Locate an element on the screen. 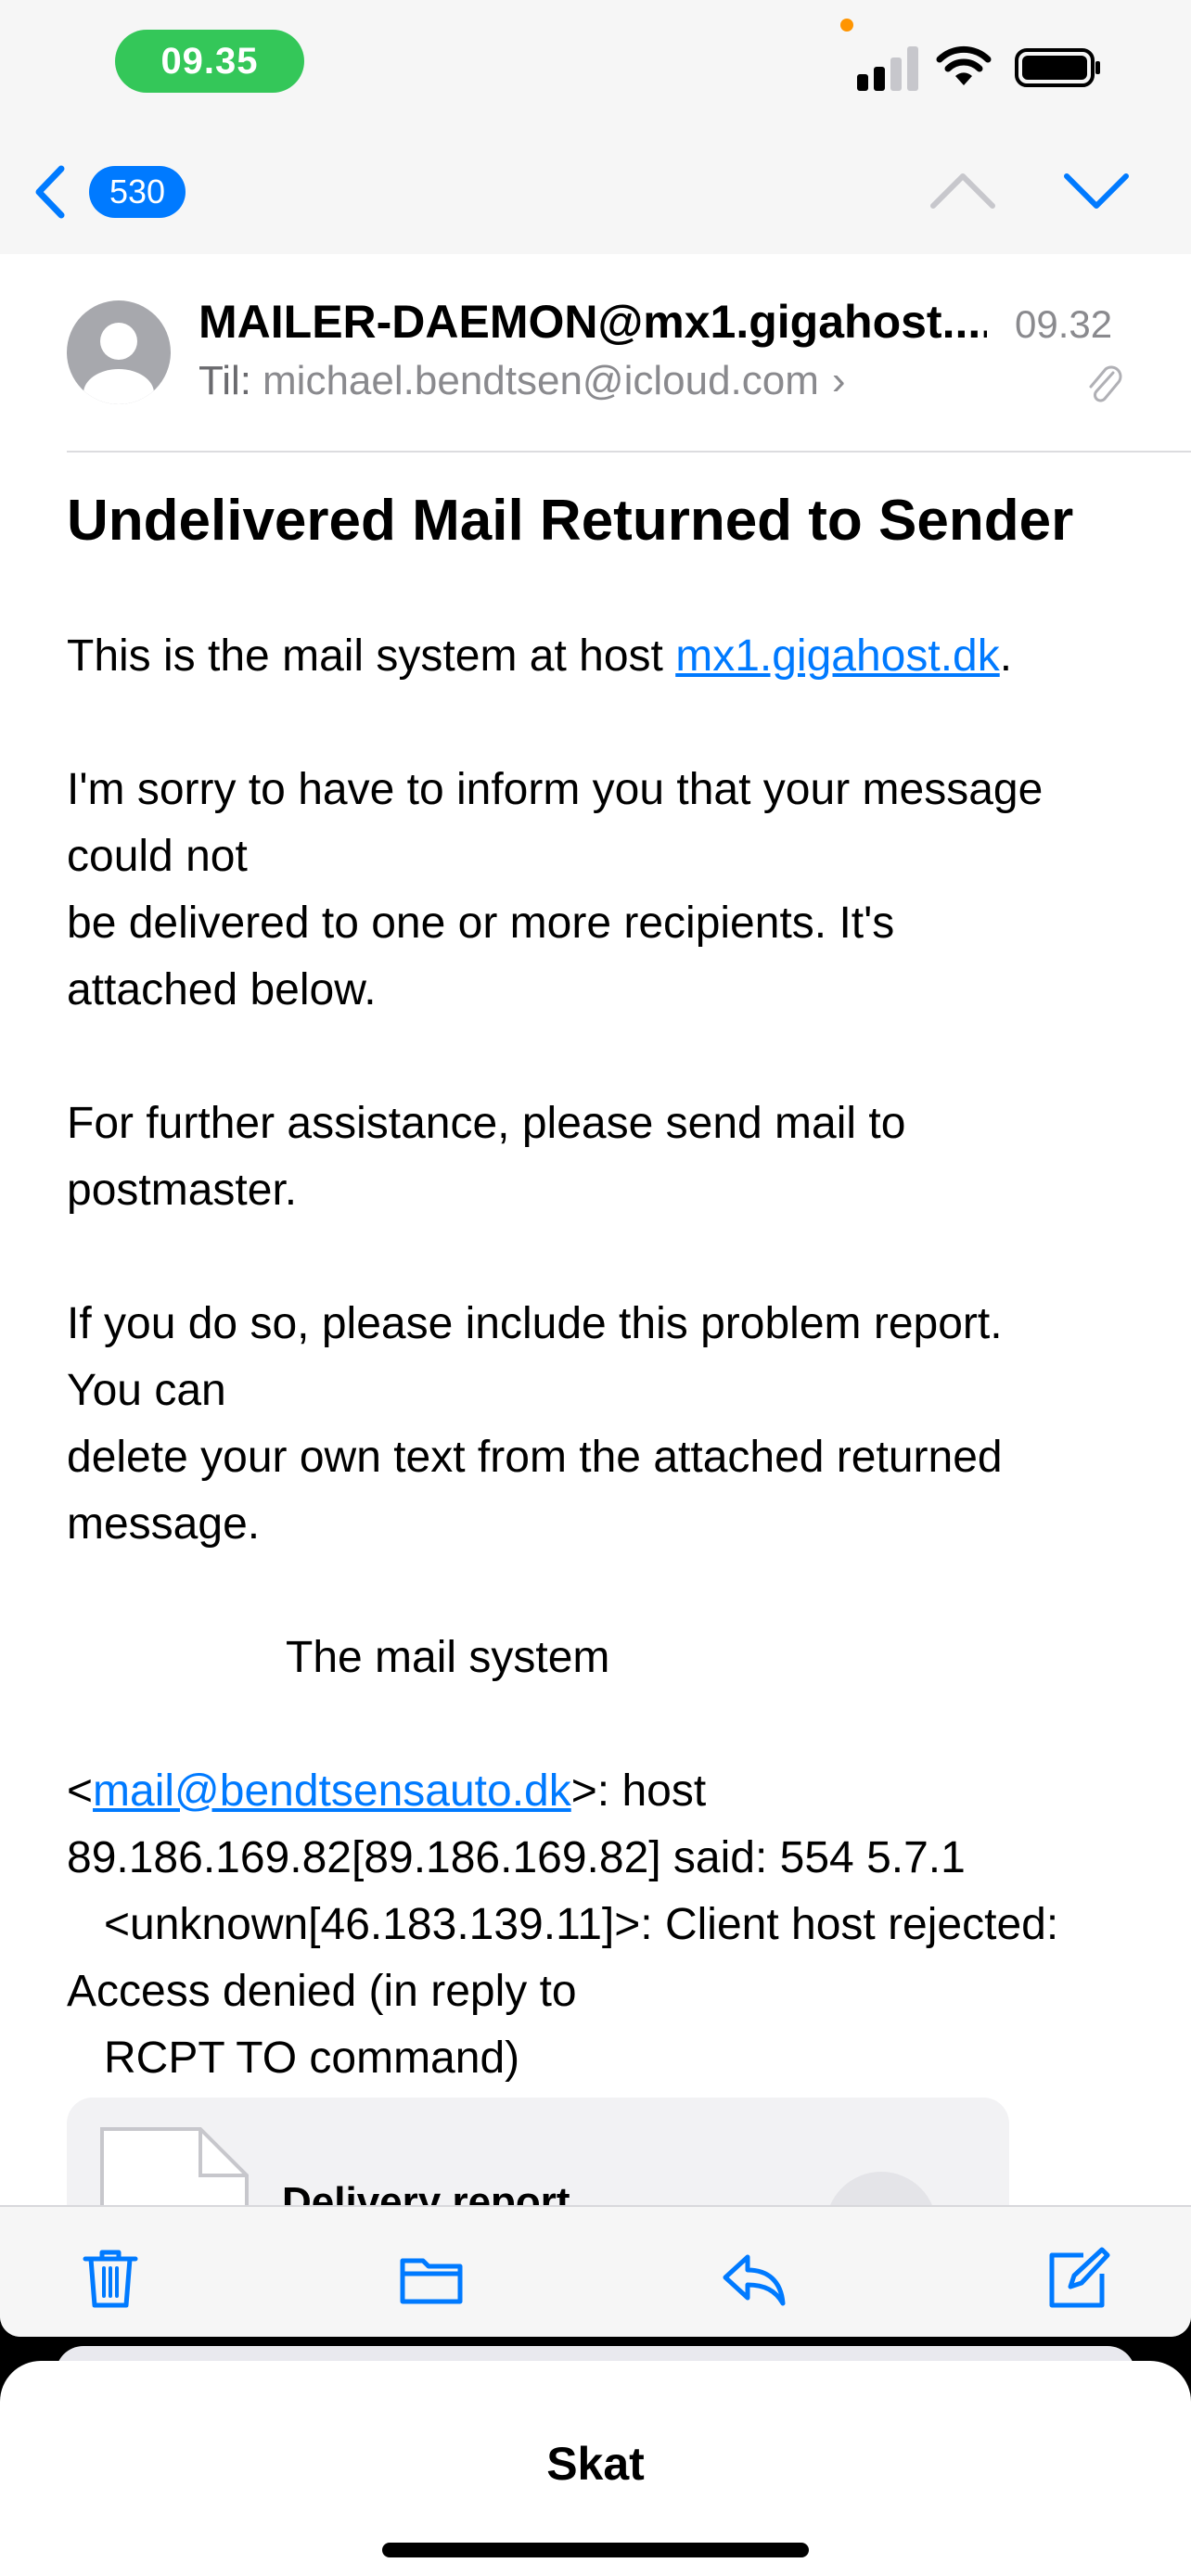 The height and width of the screenshot is (2576, 1191). bottom-toolbar is located at coordinates (595, 2271).